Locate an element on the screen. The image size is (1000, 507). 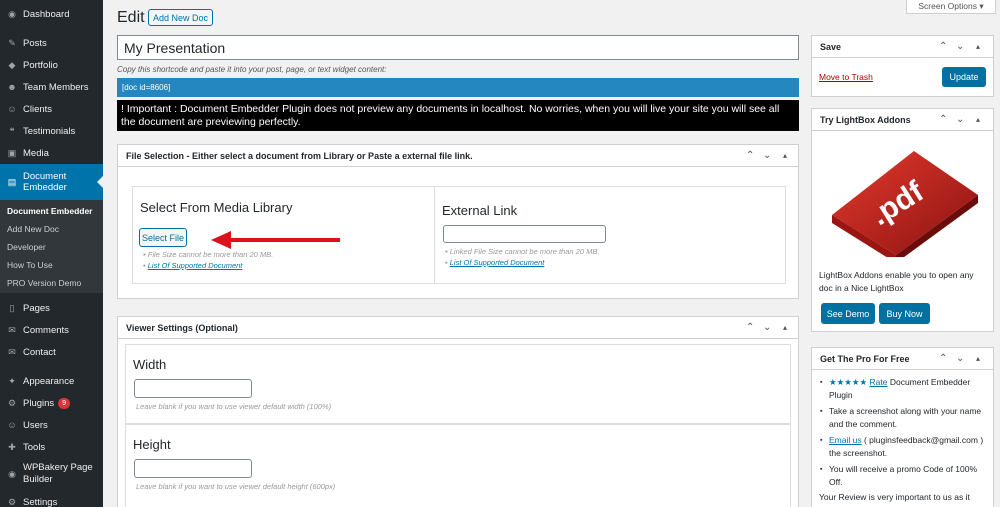
menu-label: Plugins is located at coordinates (39, 403).